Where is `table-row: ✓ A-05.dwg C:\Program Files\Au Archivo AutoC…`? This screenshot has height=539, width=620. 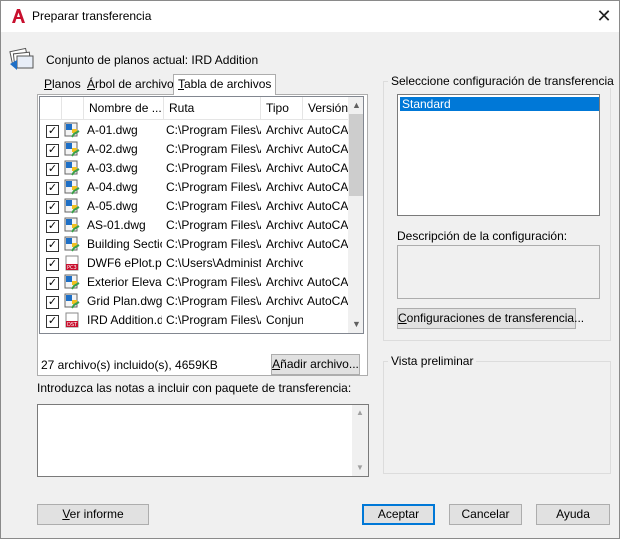
table-row: ✓ A-05.dwg C:\Program Files\Au Archivo AutoC… is located at coordinates (194, 206).